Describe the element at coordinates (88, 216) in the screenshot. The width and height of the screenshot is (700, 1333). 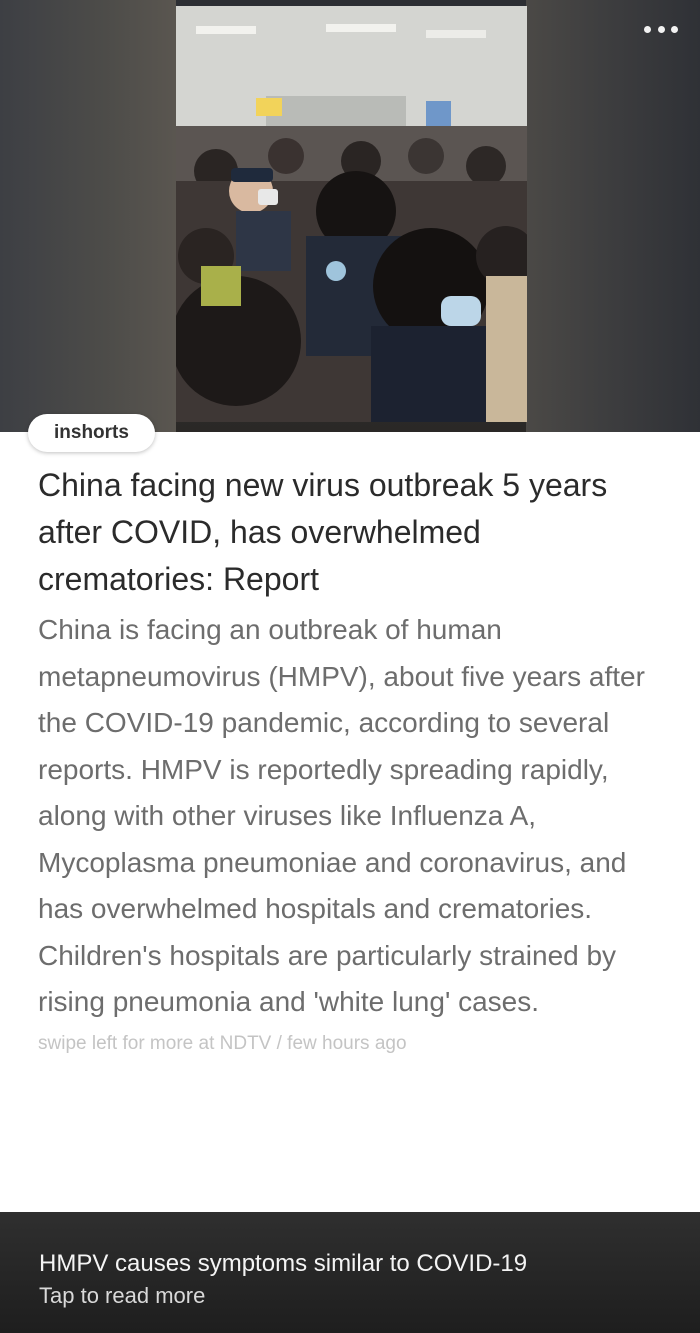
I see `hero-blurred-backdrop-left` at that location.